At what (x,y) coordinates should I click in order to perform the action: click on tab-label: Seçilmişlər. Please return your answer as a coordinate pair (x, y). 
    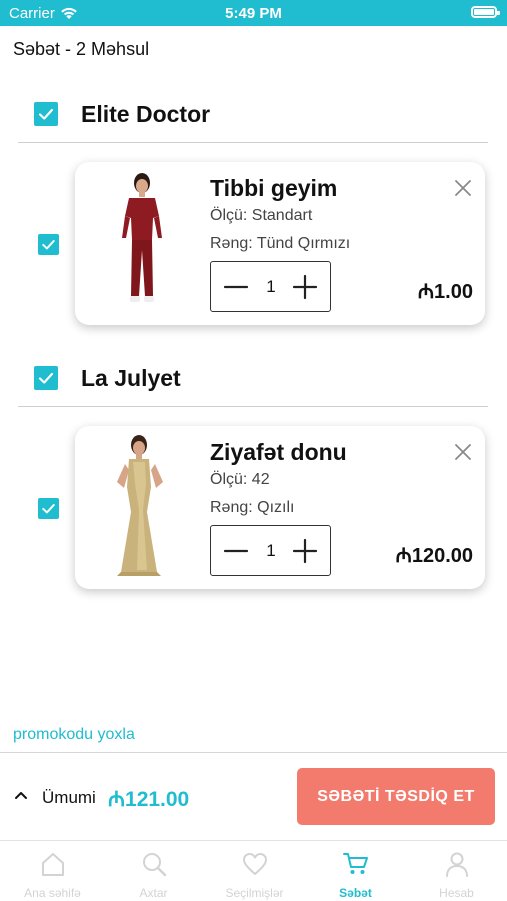
    Looking at the image, I should click on (254, 893).